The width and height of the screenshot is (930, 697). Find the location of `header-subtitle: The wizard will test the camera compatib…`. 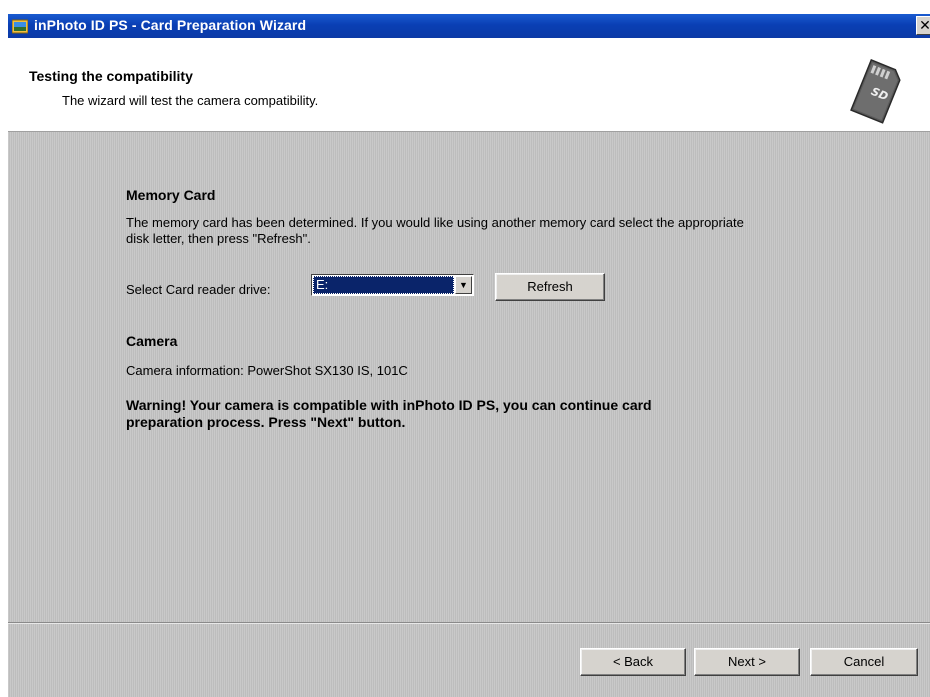

header-subtitle: The wizard will test the camera compatib… is located at coordinates (190, 100).